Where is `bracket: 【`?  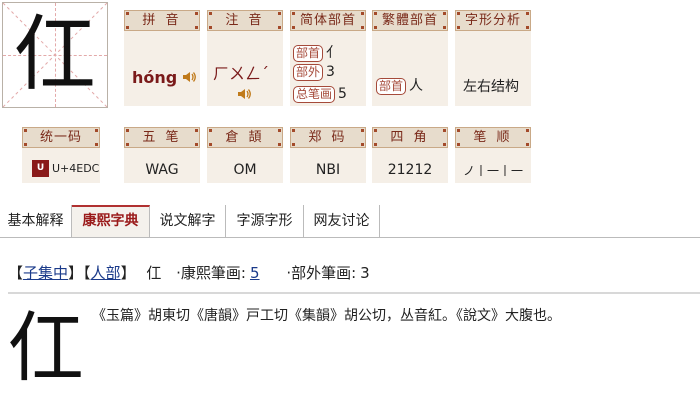 bracket: 【 is located at coordinates (16, 273).